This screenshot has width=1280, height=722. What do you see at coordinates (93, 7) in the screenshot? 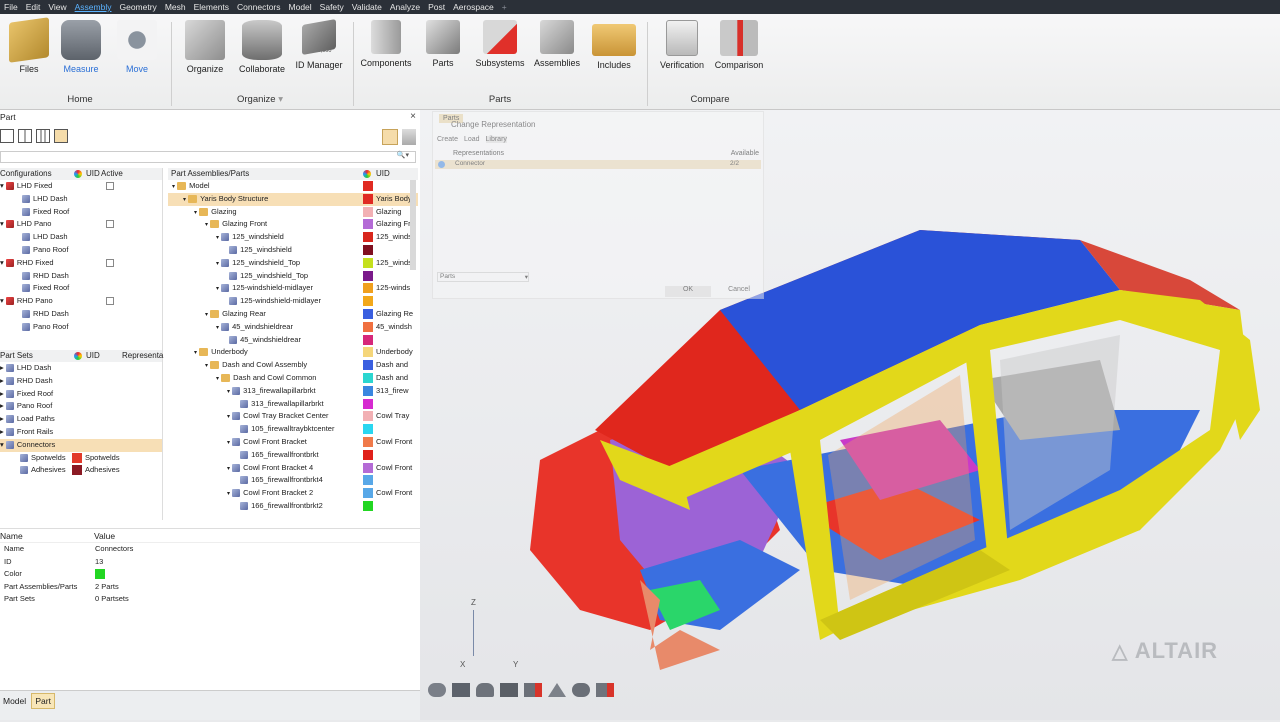
I see `menu-assembly: Assembly` at bounding box center [93, 7].